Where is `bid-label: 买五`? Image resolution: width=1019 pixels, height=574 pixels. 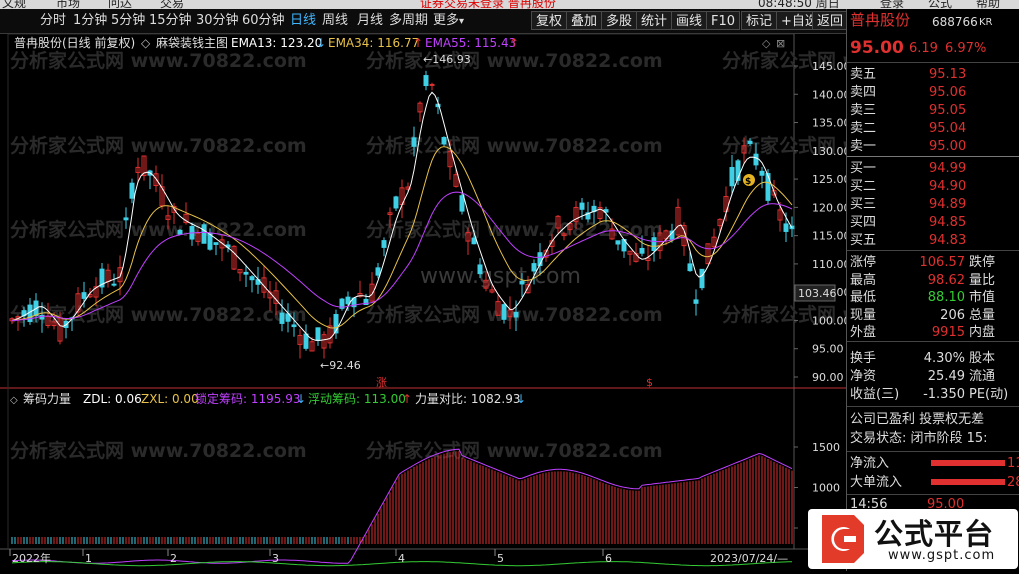
bid-label: 买五 is located at coordinates (863, 240).